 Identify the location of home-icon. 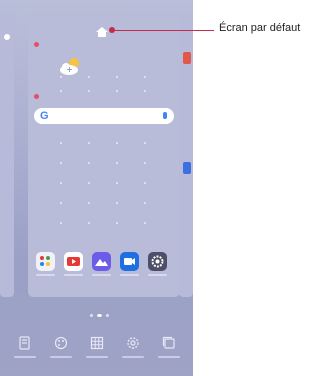
(102, 32).